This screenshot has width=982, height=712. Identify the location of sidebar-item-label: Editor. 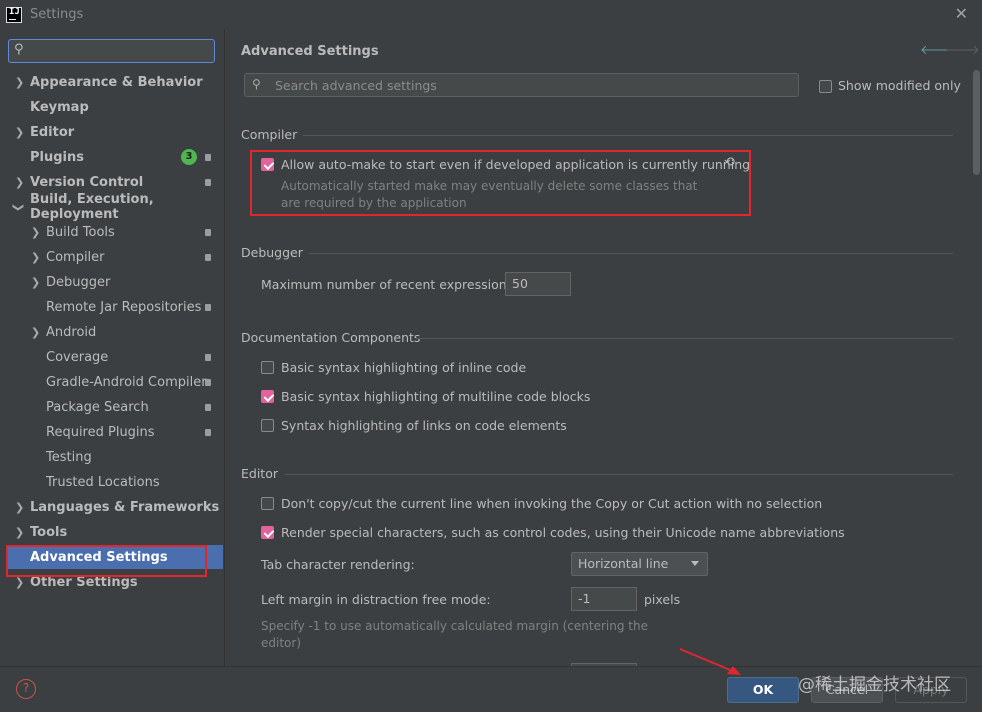
(52, 132).